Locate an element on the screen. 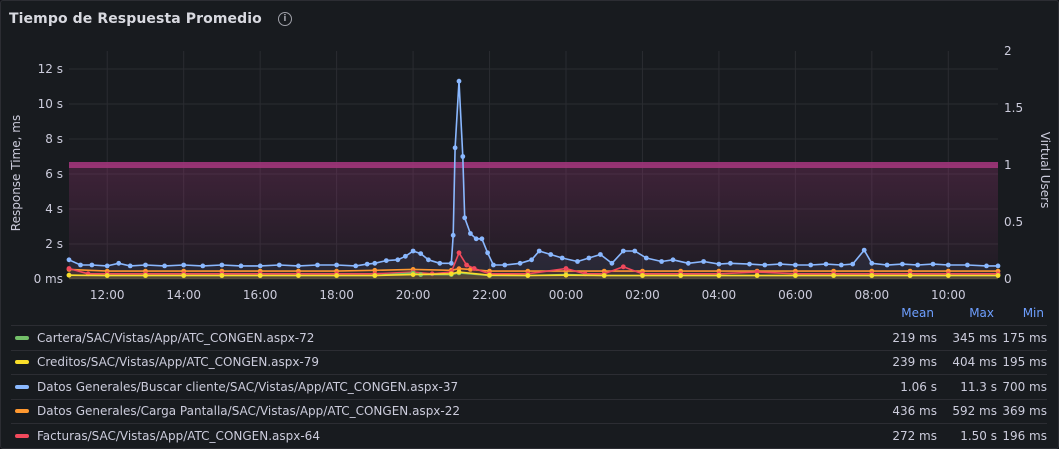 Image resolution: width=1059 pixels, height=449 pixels. legend-header: Mean Max Min is located at coordinates (964, 313).